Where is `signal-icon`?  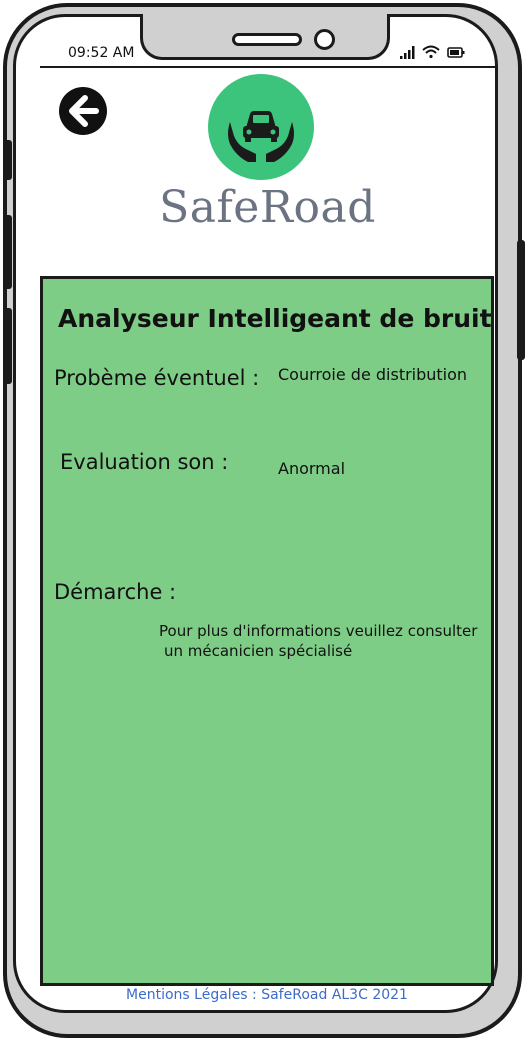
signal-icon is located at coordinates (407, 52).